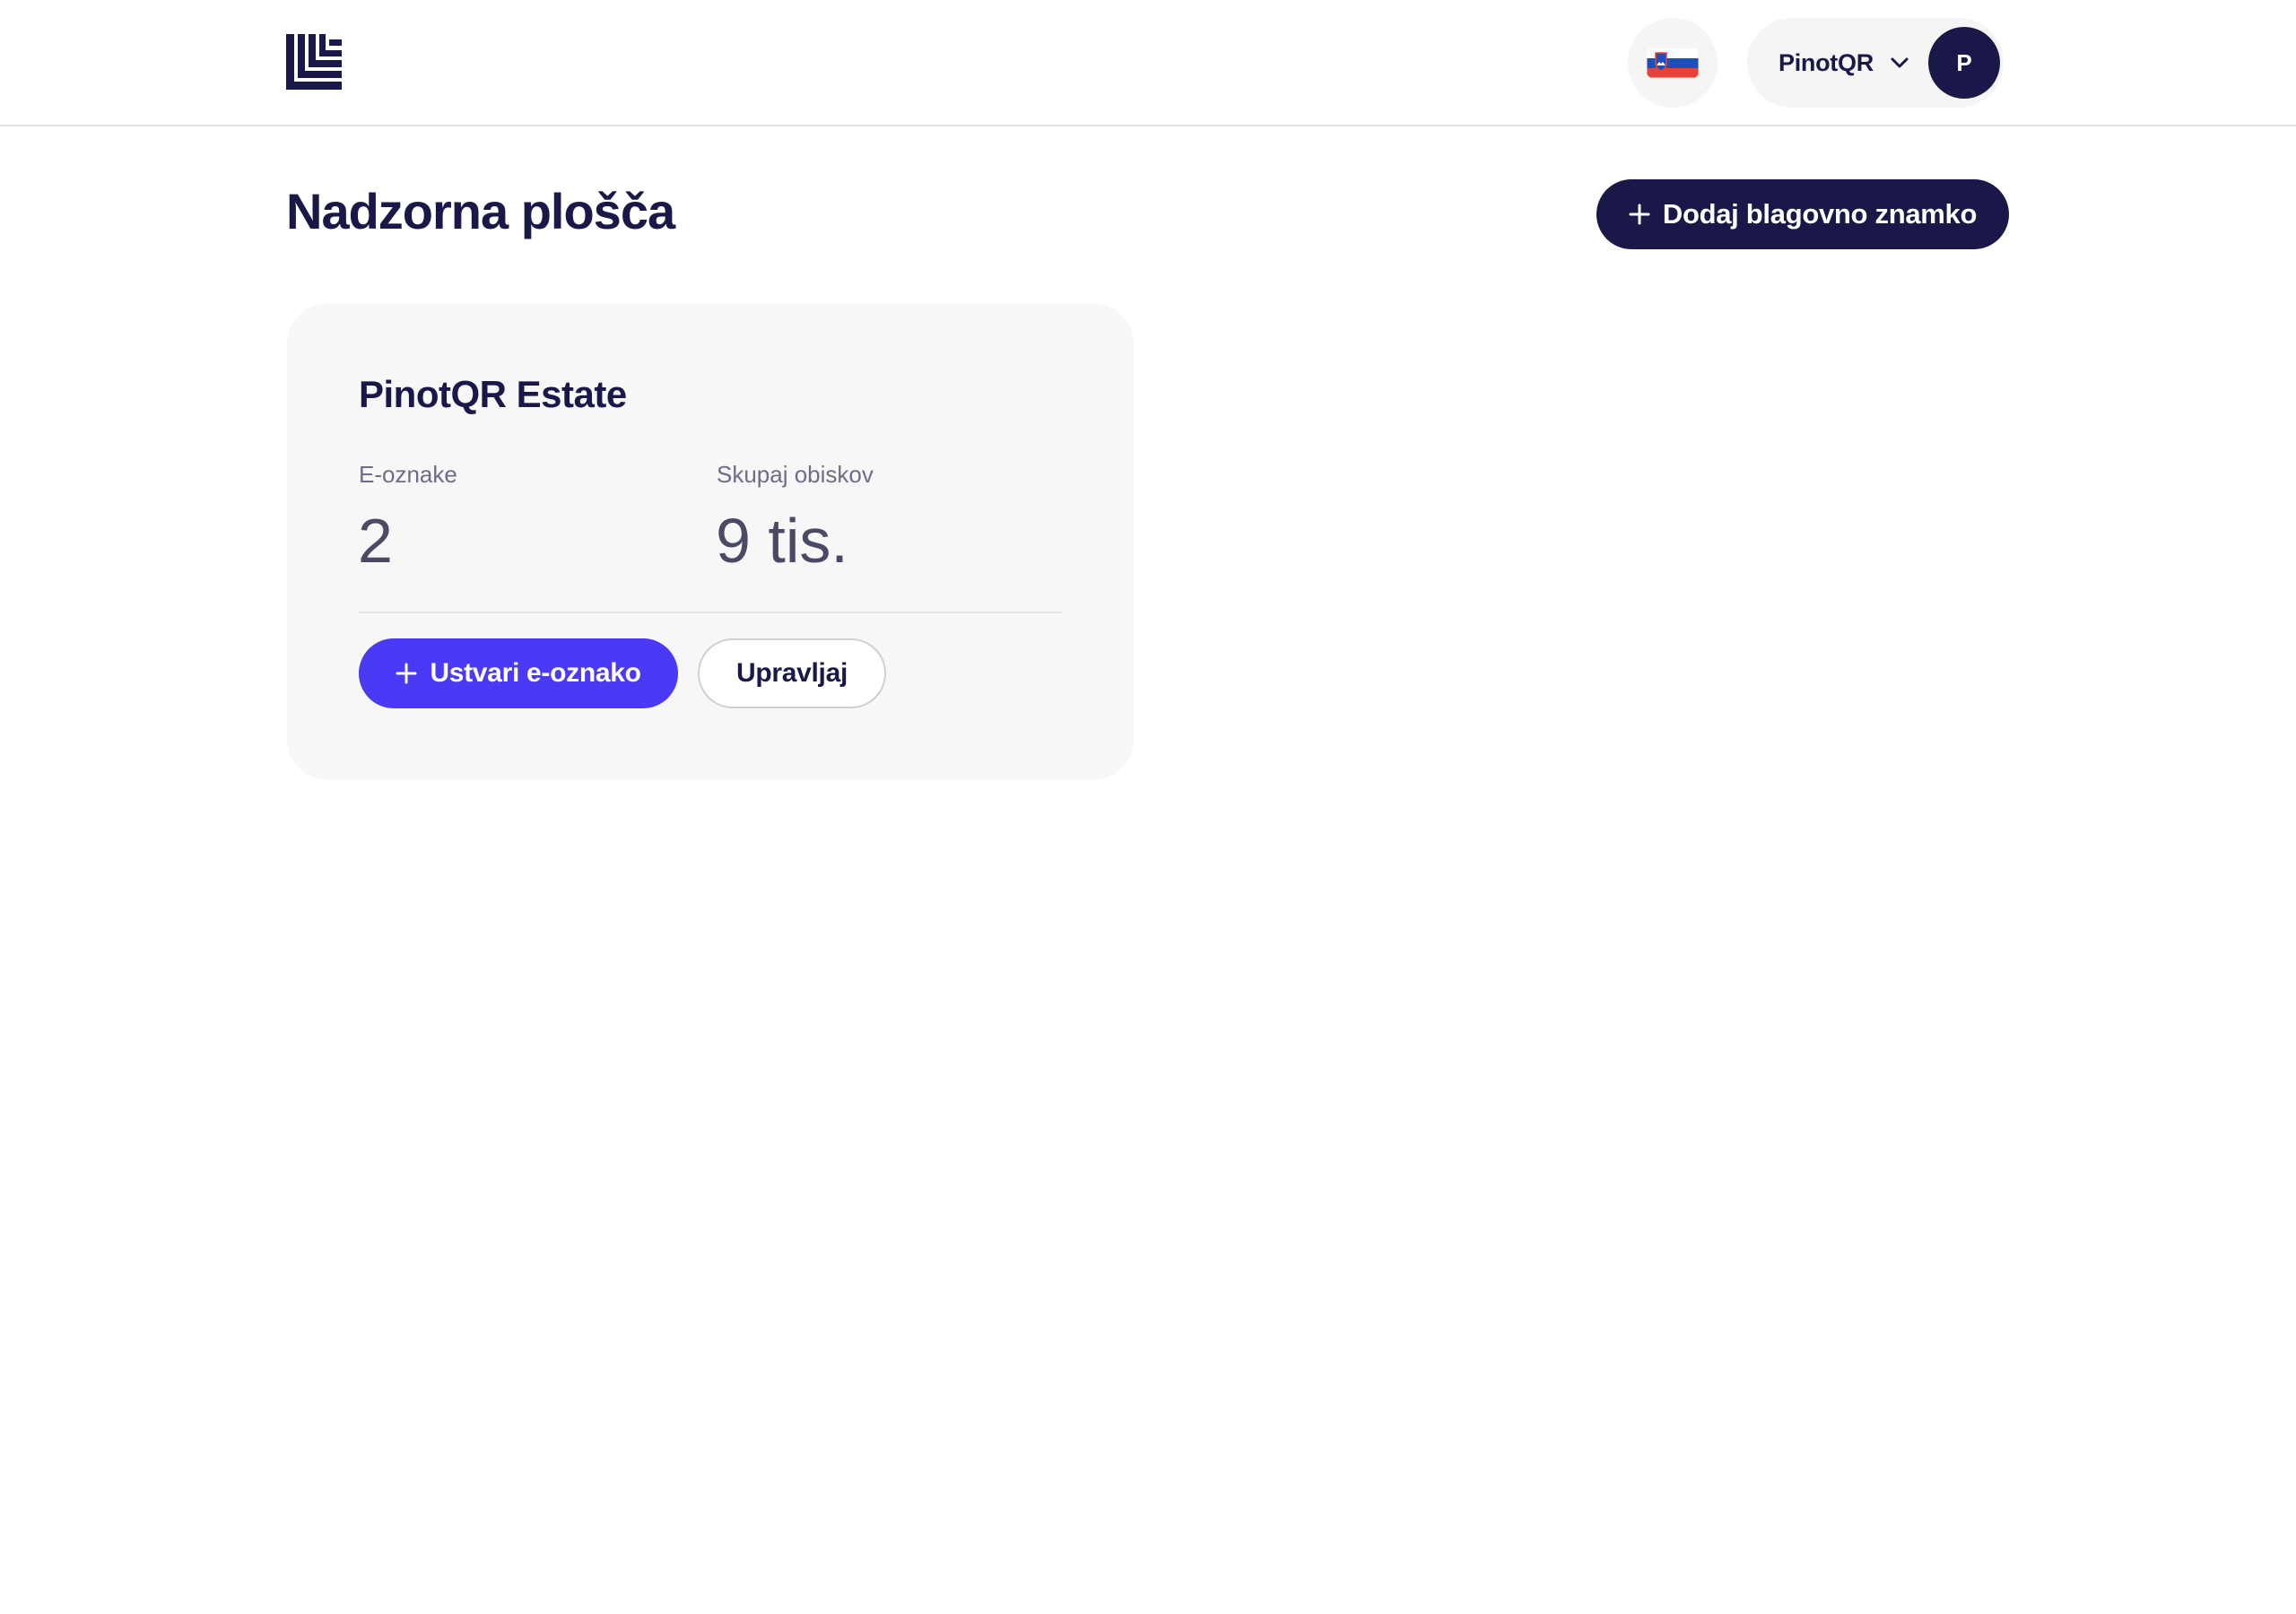 The width and height of the screenshot is (2296, 1614). Describe the element at coordinates (1875, 63) in the screenshot. I see `user-menu: PinotQR P` at that location.